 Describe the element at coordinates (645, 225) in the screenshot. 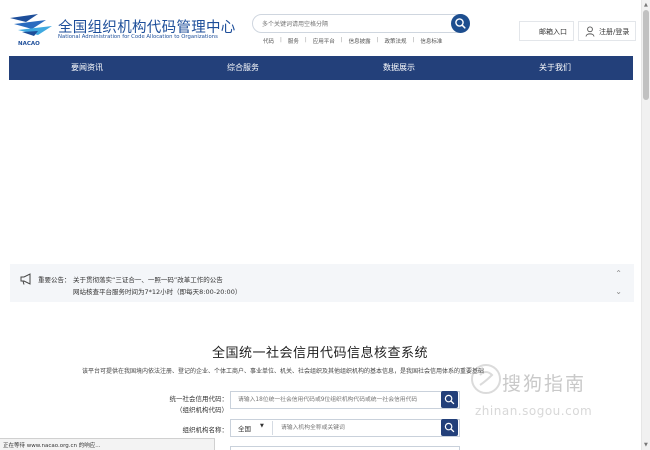

I see `page-scrollbar: ▲ ▼` at that location.